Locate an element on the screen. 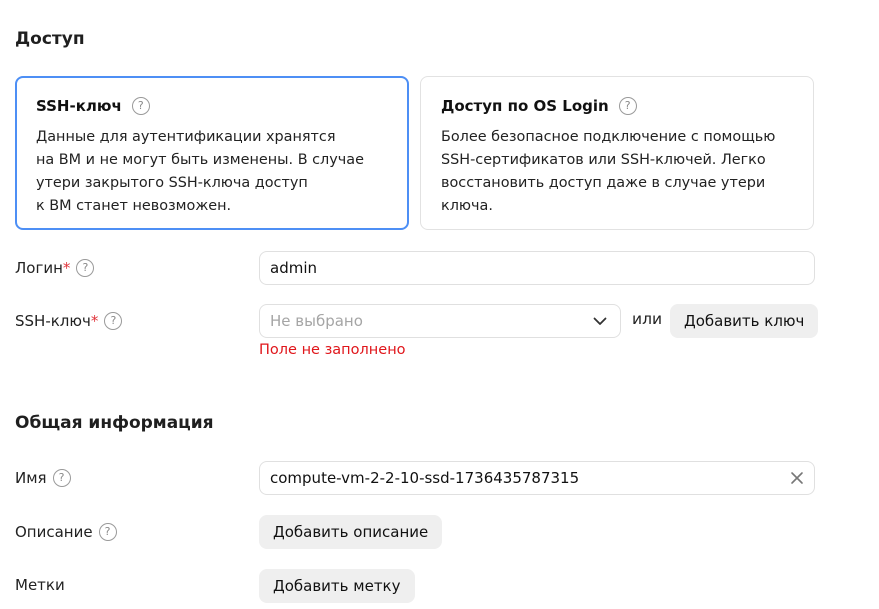 This screenshot has height=609, width=879. card-title: Доступ по OS Login is located at coordinates (525, 106).